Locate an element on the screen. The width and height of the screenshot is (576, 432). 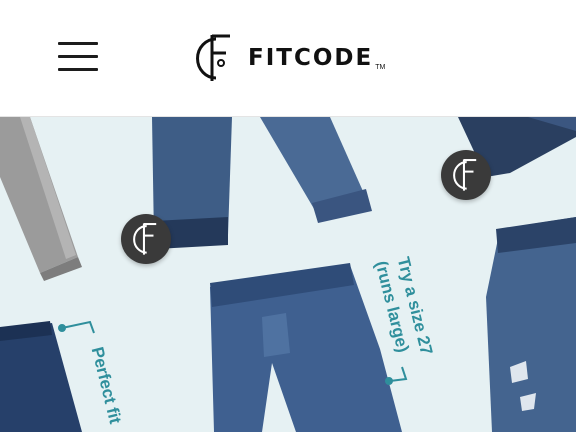
trademark-symbol: TM is located at coordinates (380, 67).